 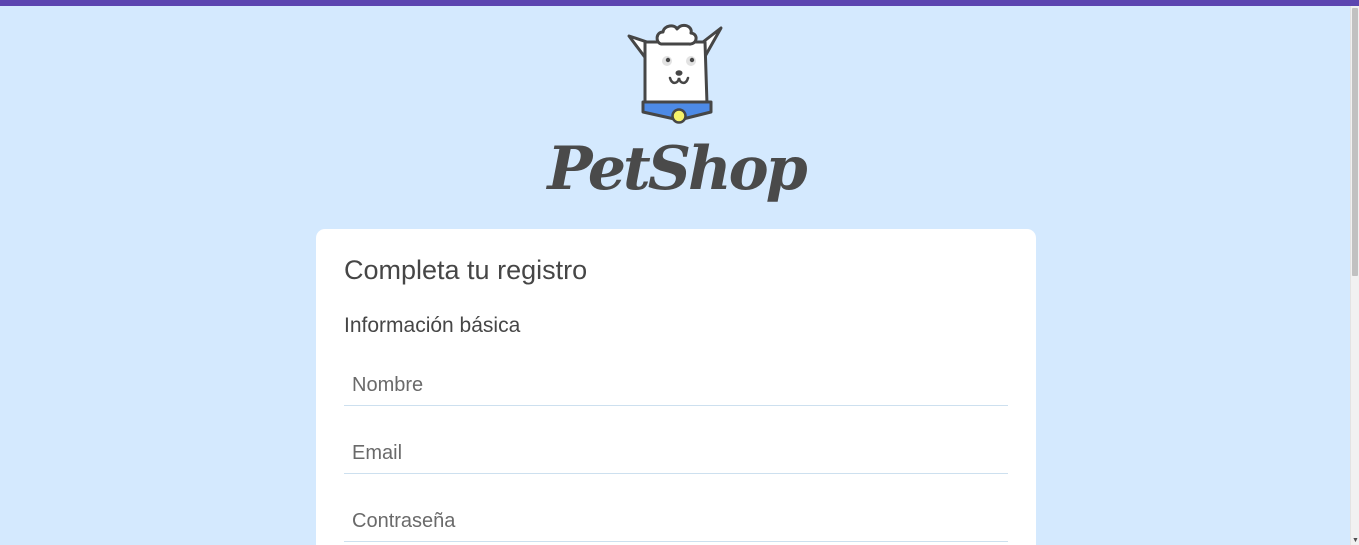 I want to click on name-input, so click(x=676, y=385).